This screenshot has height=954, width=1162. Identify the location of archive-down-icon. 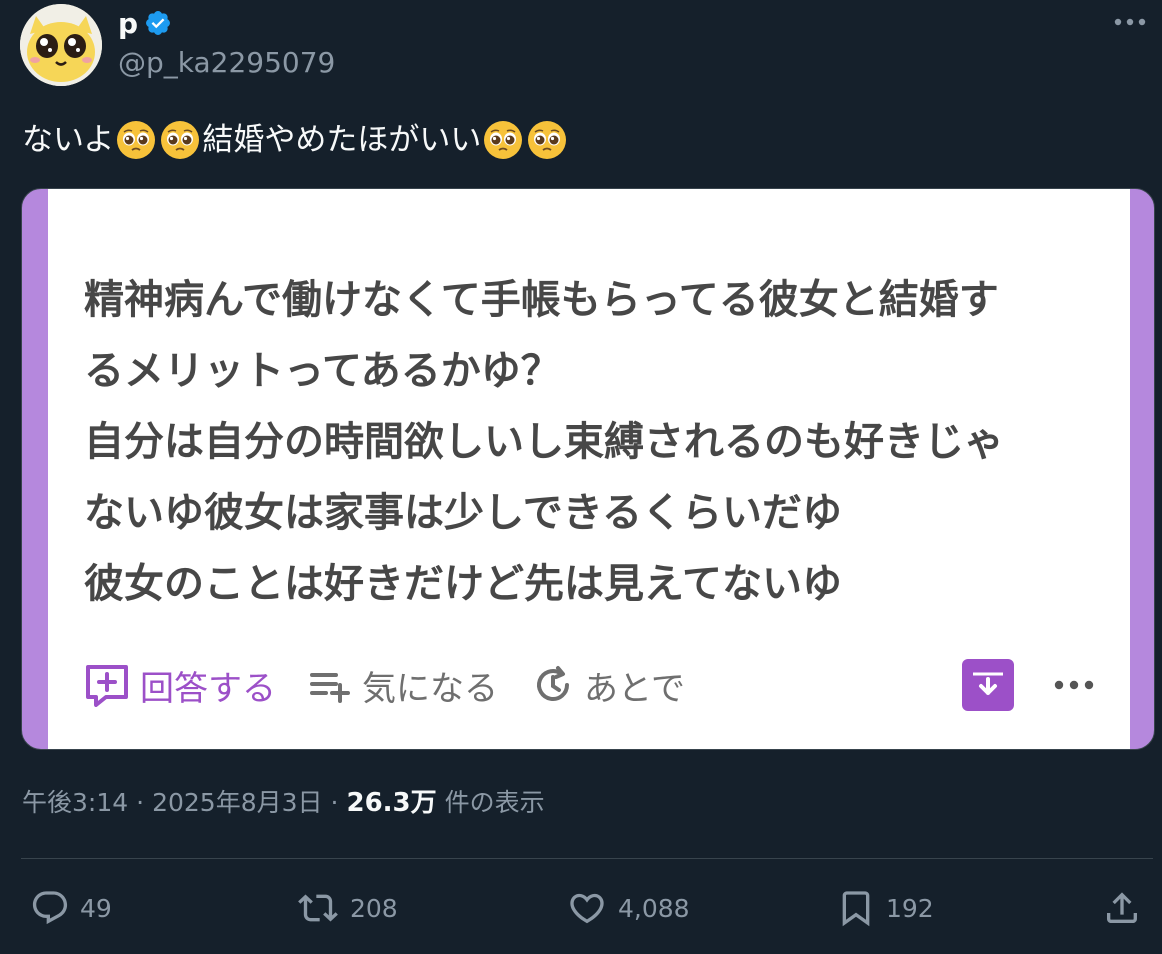
(988, 683).